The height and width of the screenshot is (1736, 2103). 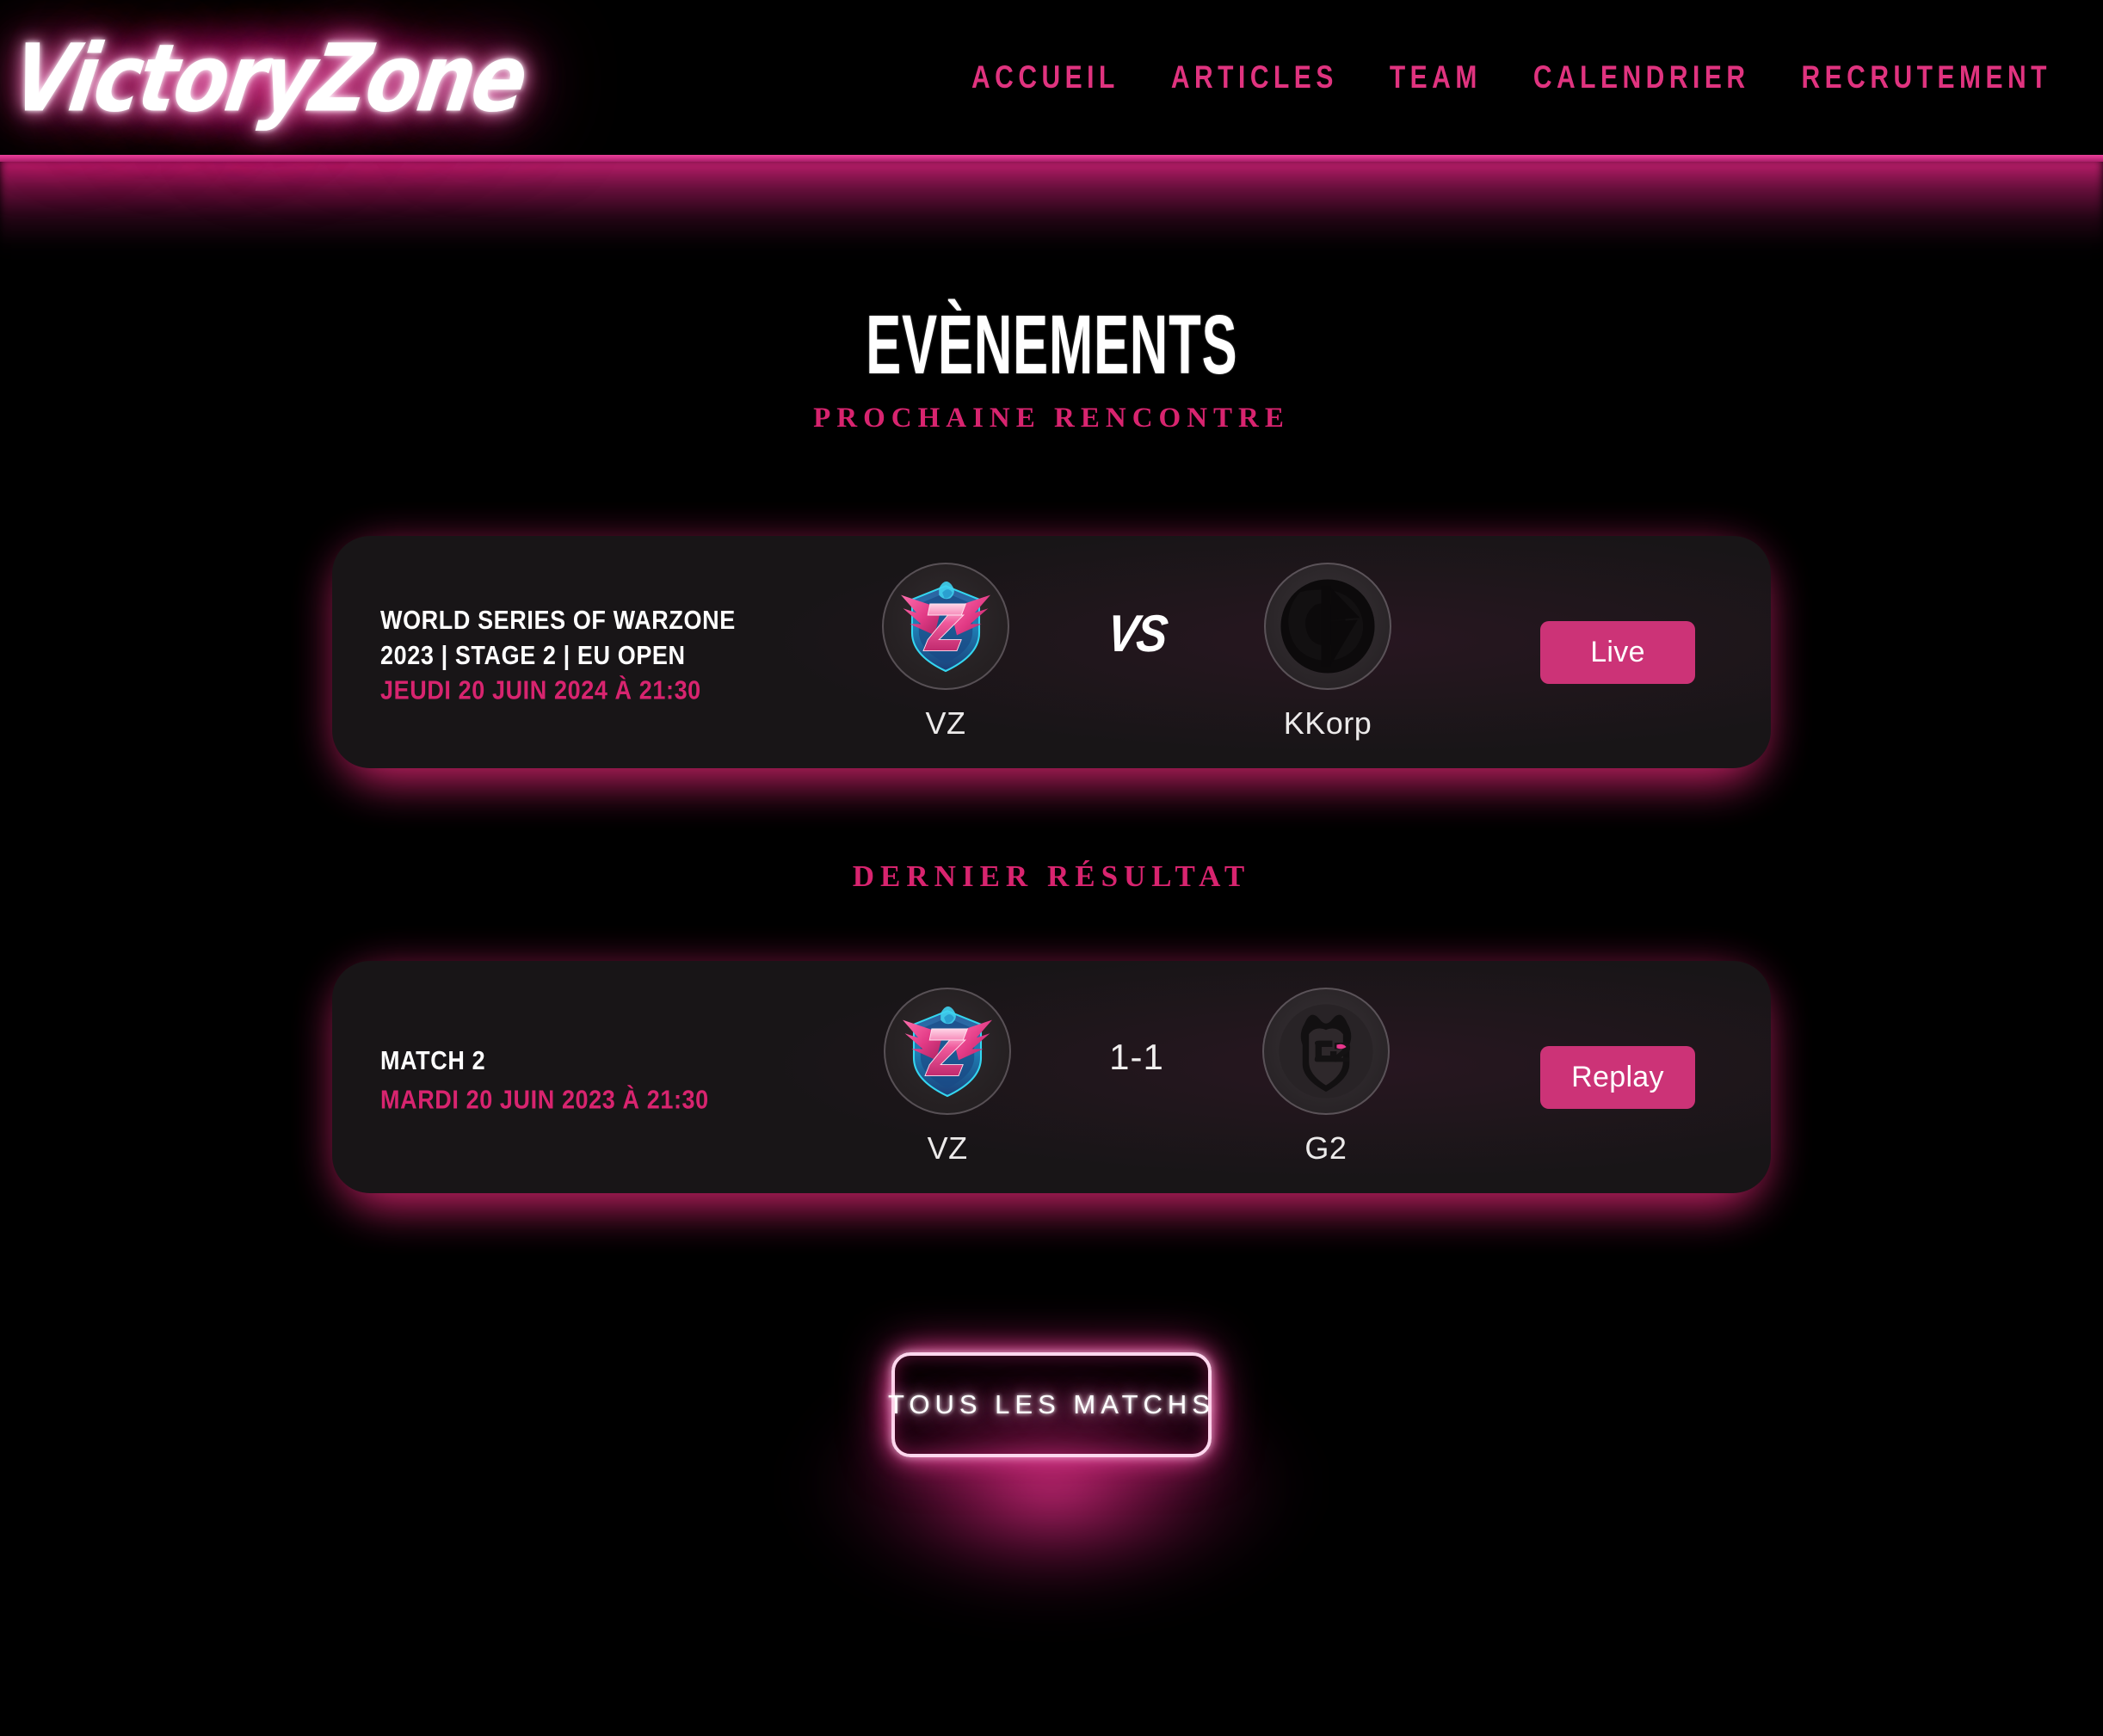 I want to click on logo-text: VictoryZone, so click(x=269, y=78).